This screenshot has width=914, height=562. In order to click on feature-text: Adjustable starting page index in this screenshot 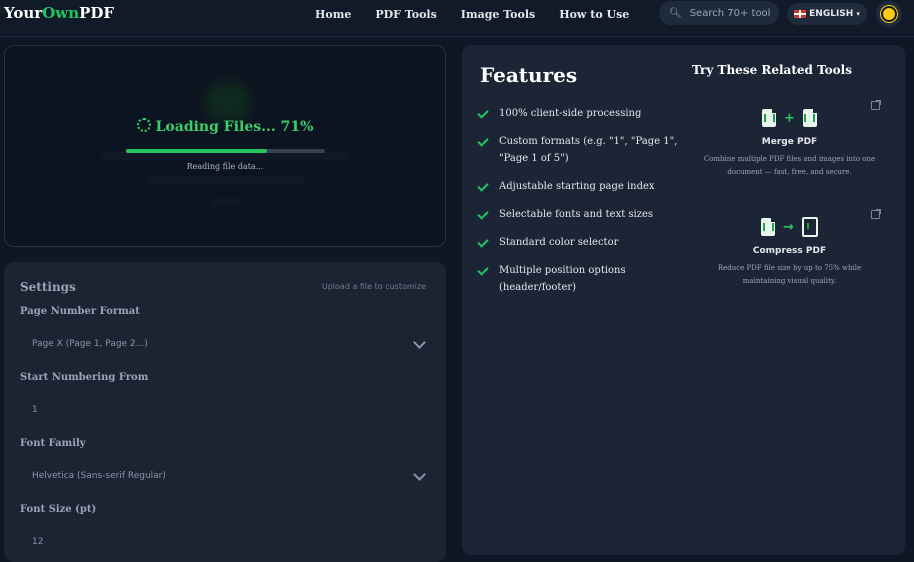, I will do `click(577, 186)`.